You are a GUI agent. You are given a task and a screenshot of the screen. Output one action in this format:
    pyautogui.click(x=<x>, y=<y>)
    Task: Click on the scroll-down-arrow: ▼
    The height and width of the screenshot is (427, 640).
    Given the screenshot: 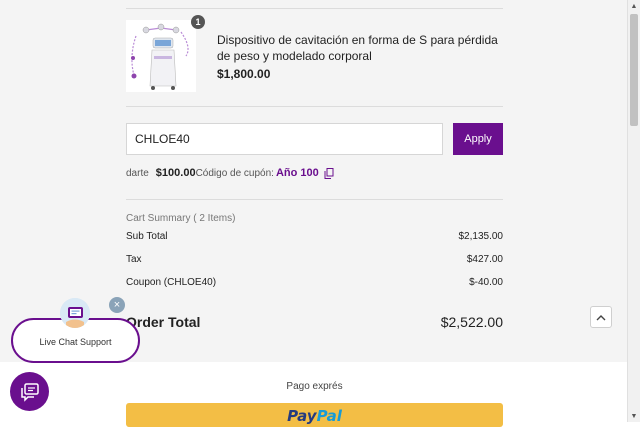 What is the action you would take?
    pyautogui.click(x=634, y=416)
    